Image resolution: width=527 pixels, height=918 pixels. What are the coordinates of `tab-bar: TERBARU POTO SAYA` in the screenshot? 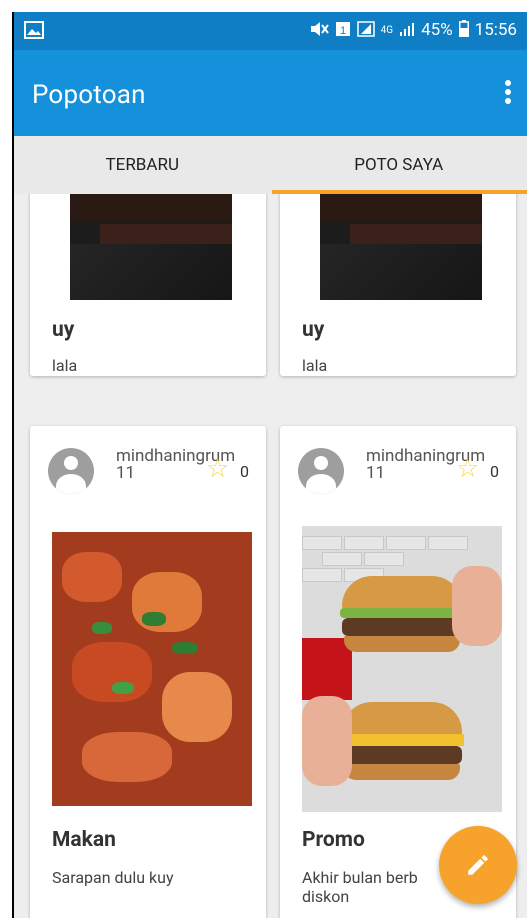 It's located at (270, 165).